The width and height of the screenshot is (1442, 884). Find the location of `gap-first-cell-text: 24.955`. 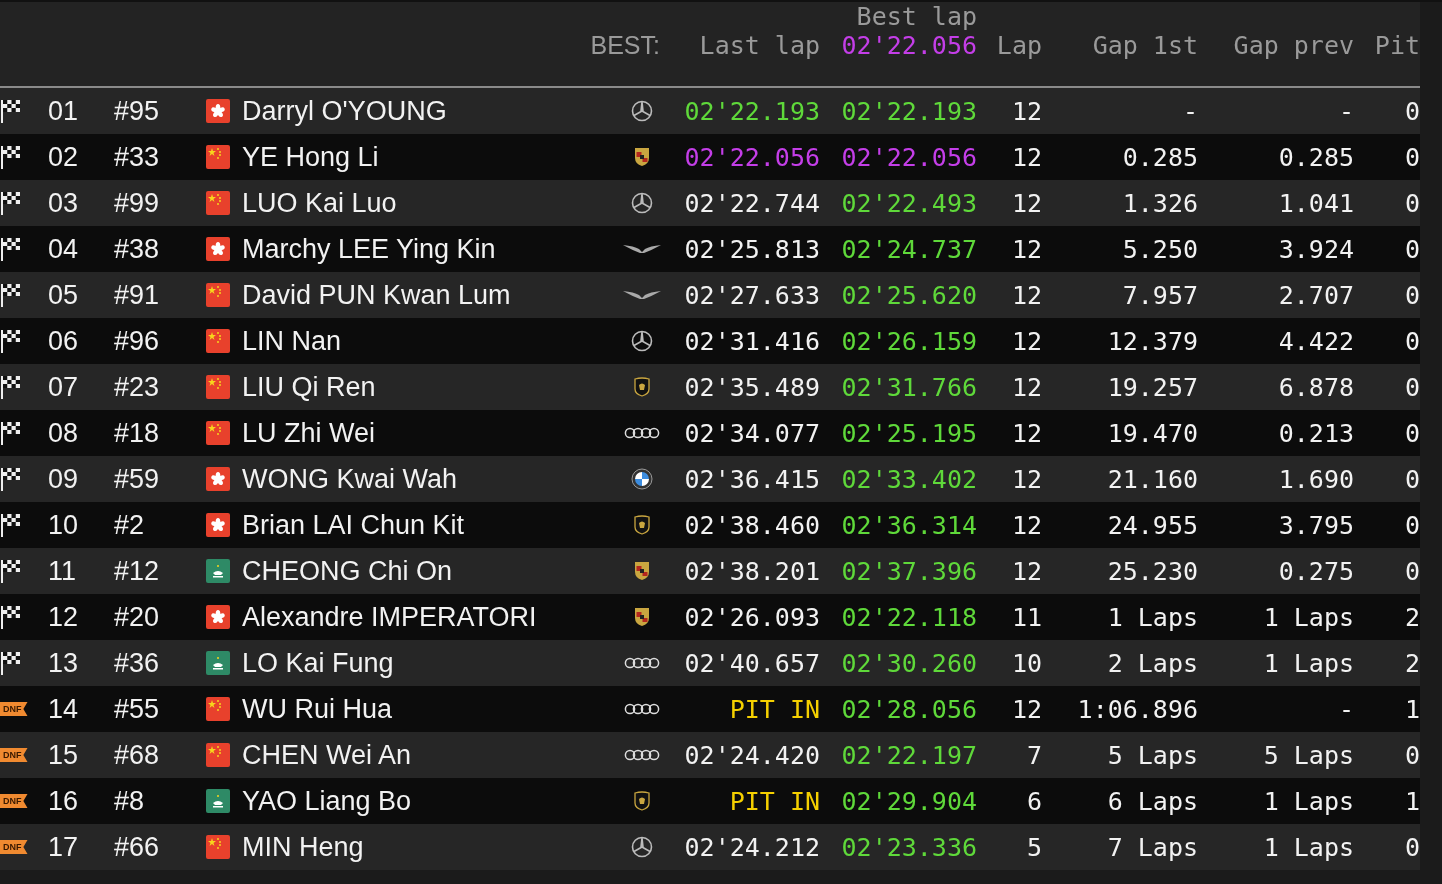

gap-first-cell-text: 24.955 is located at coordinates (1152, 525).